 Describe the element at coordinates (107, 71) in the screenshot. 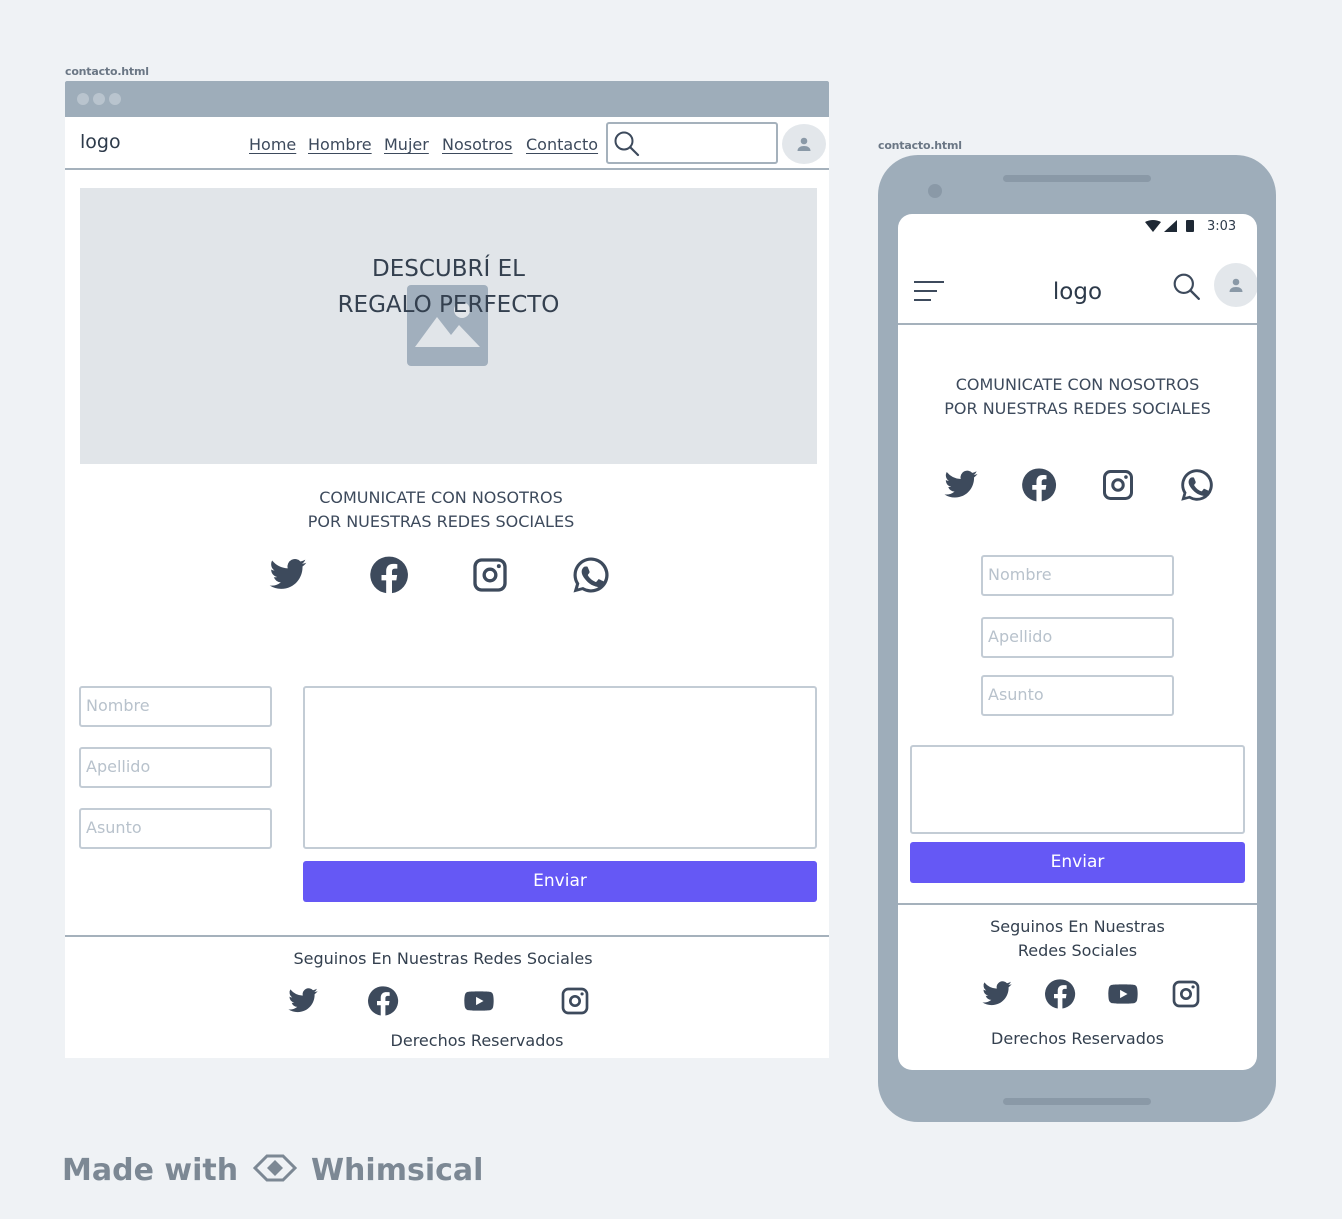

I see `desktop-file-label: contacto.html` at that location.